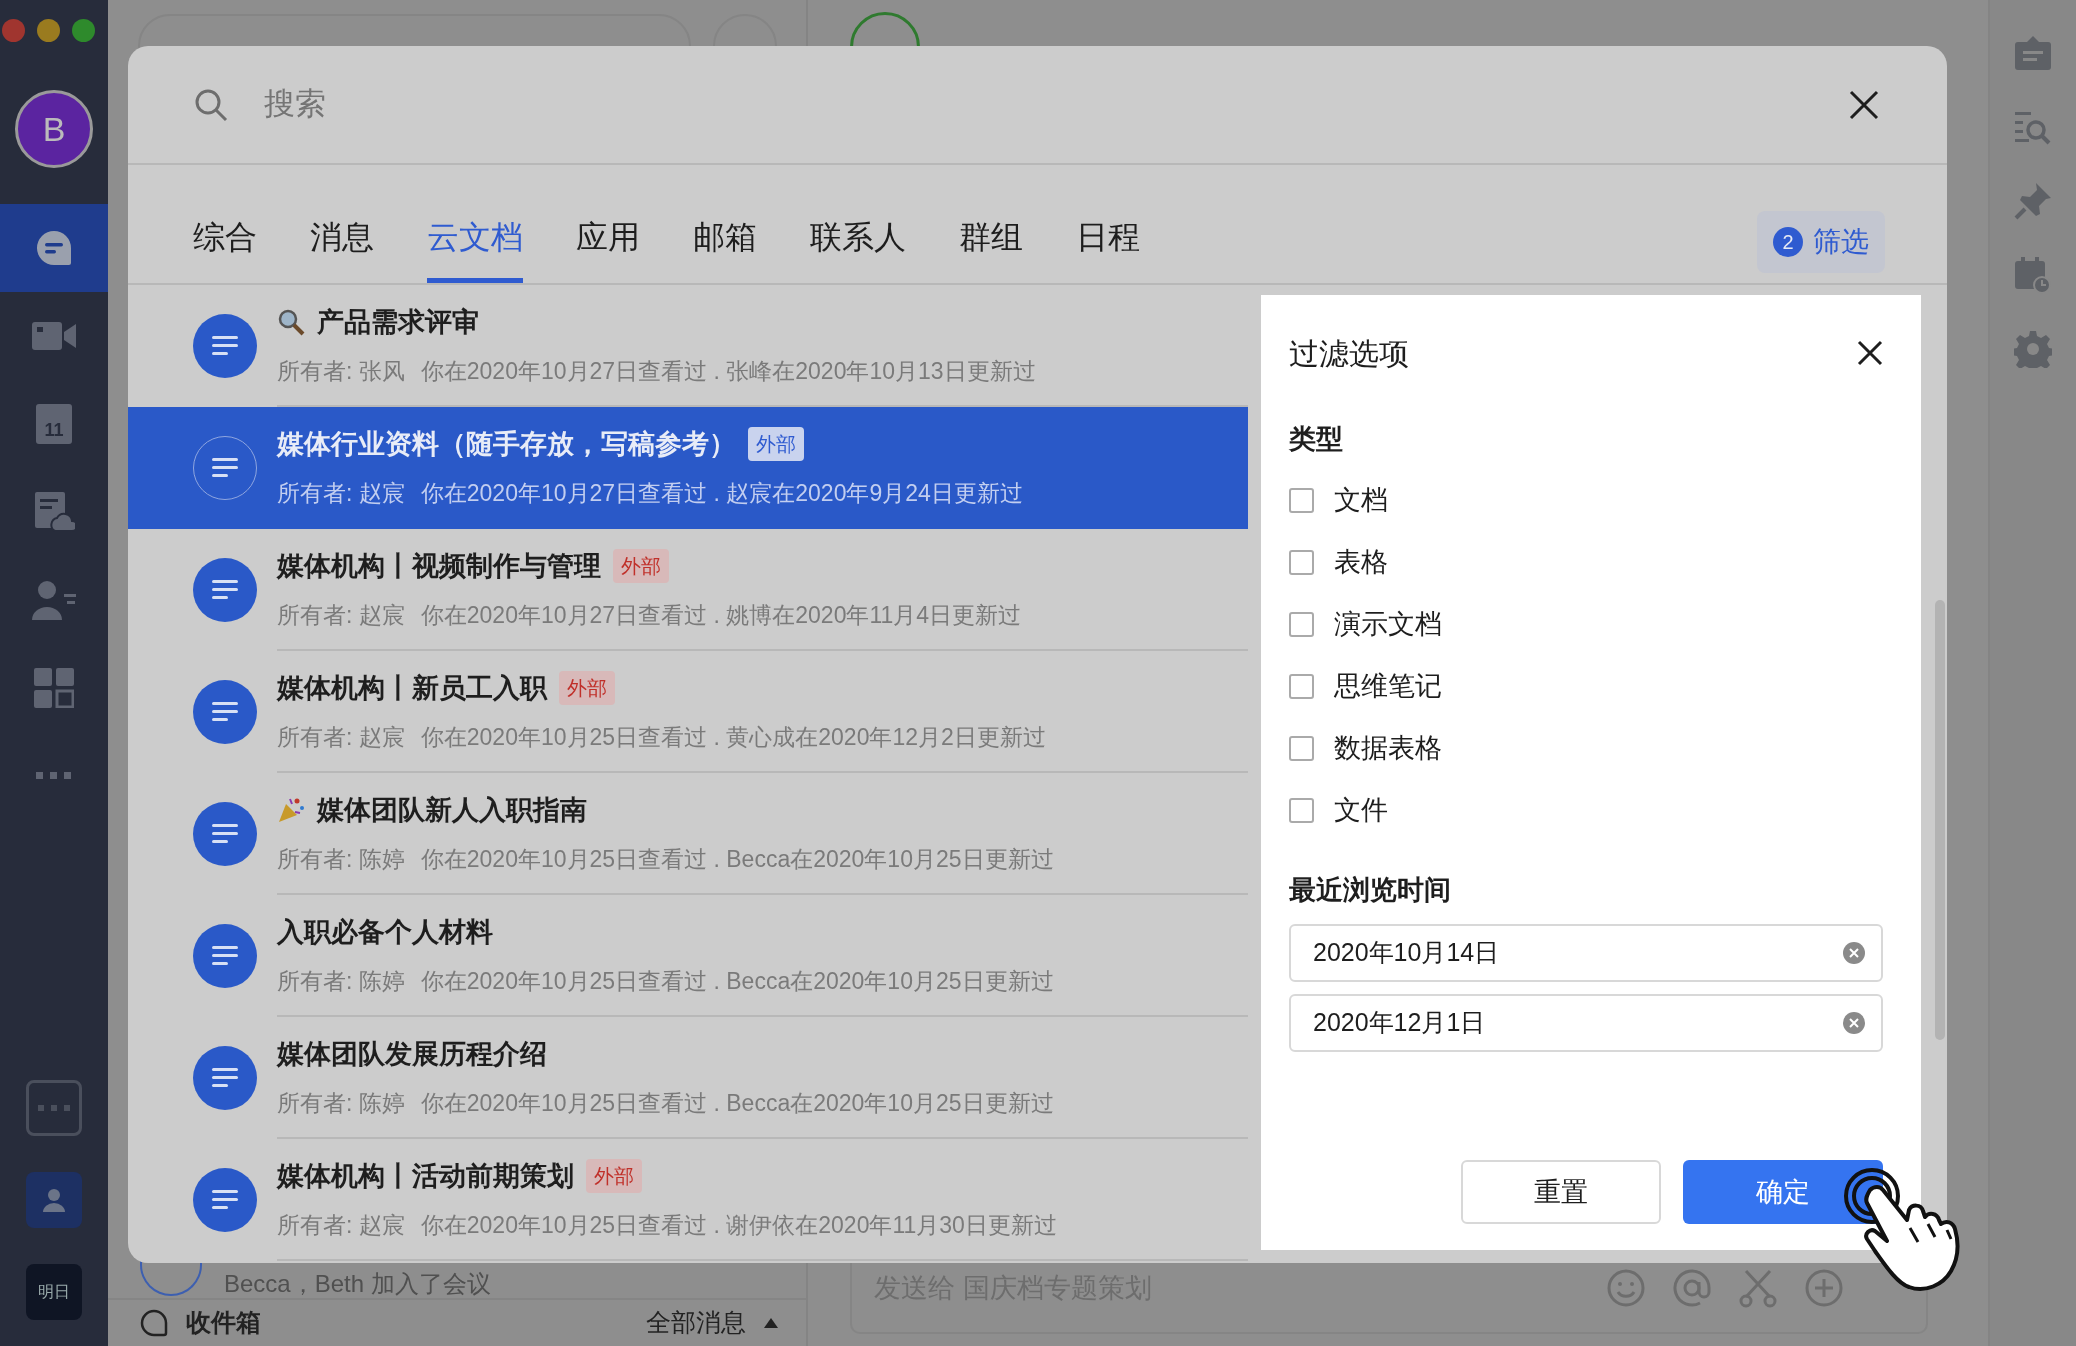 This screenshot has height=1346, width=2076. What do you see at coordinates (1388, 625) in the screenshot?
I see `checkbox-label: 演示文档` at bounding box center [1388, 625].